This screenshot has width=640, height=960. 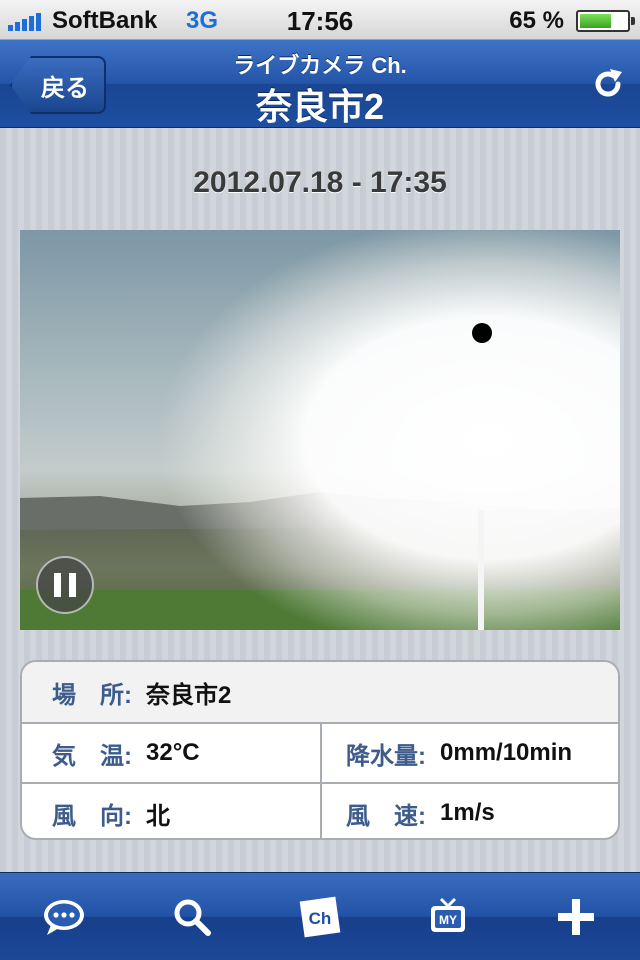 I want to click on page-title: 奈良市2, so click(x=320, y=106).